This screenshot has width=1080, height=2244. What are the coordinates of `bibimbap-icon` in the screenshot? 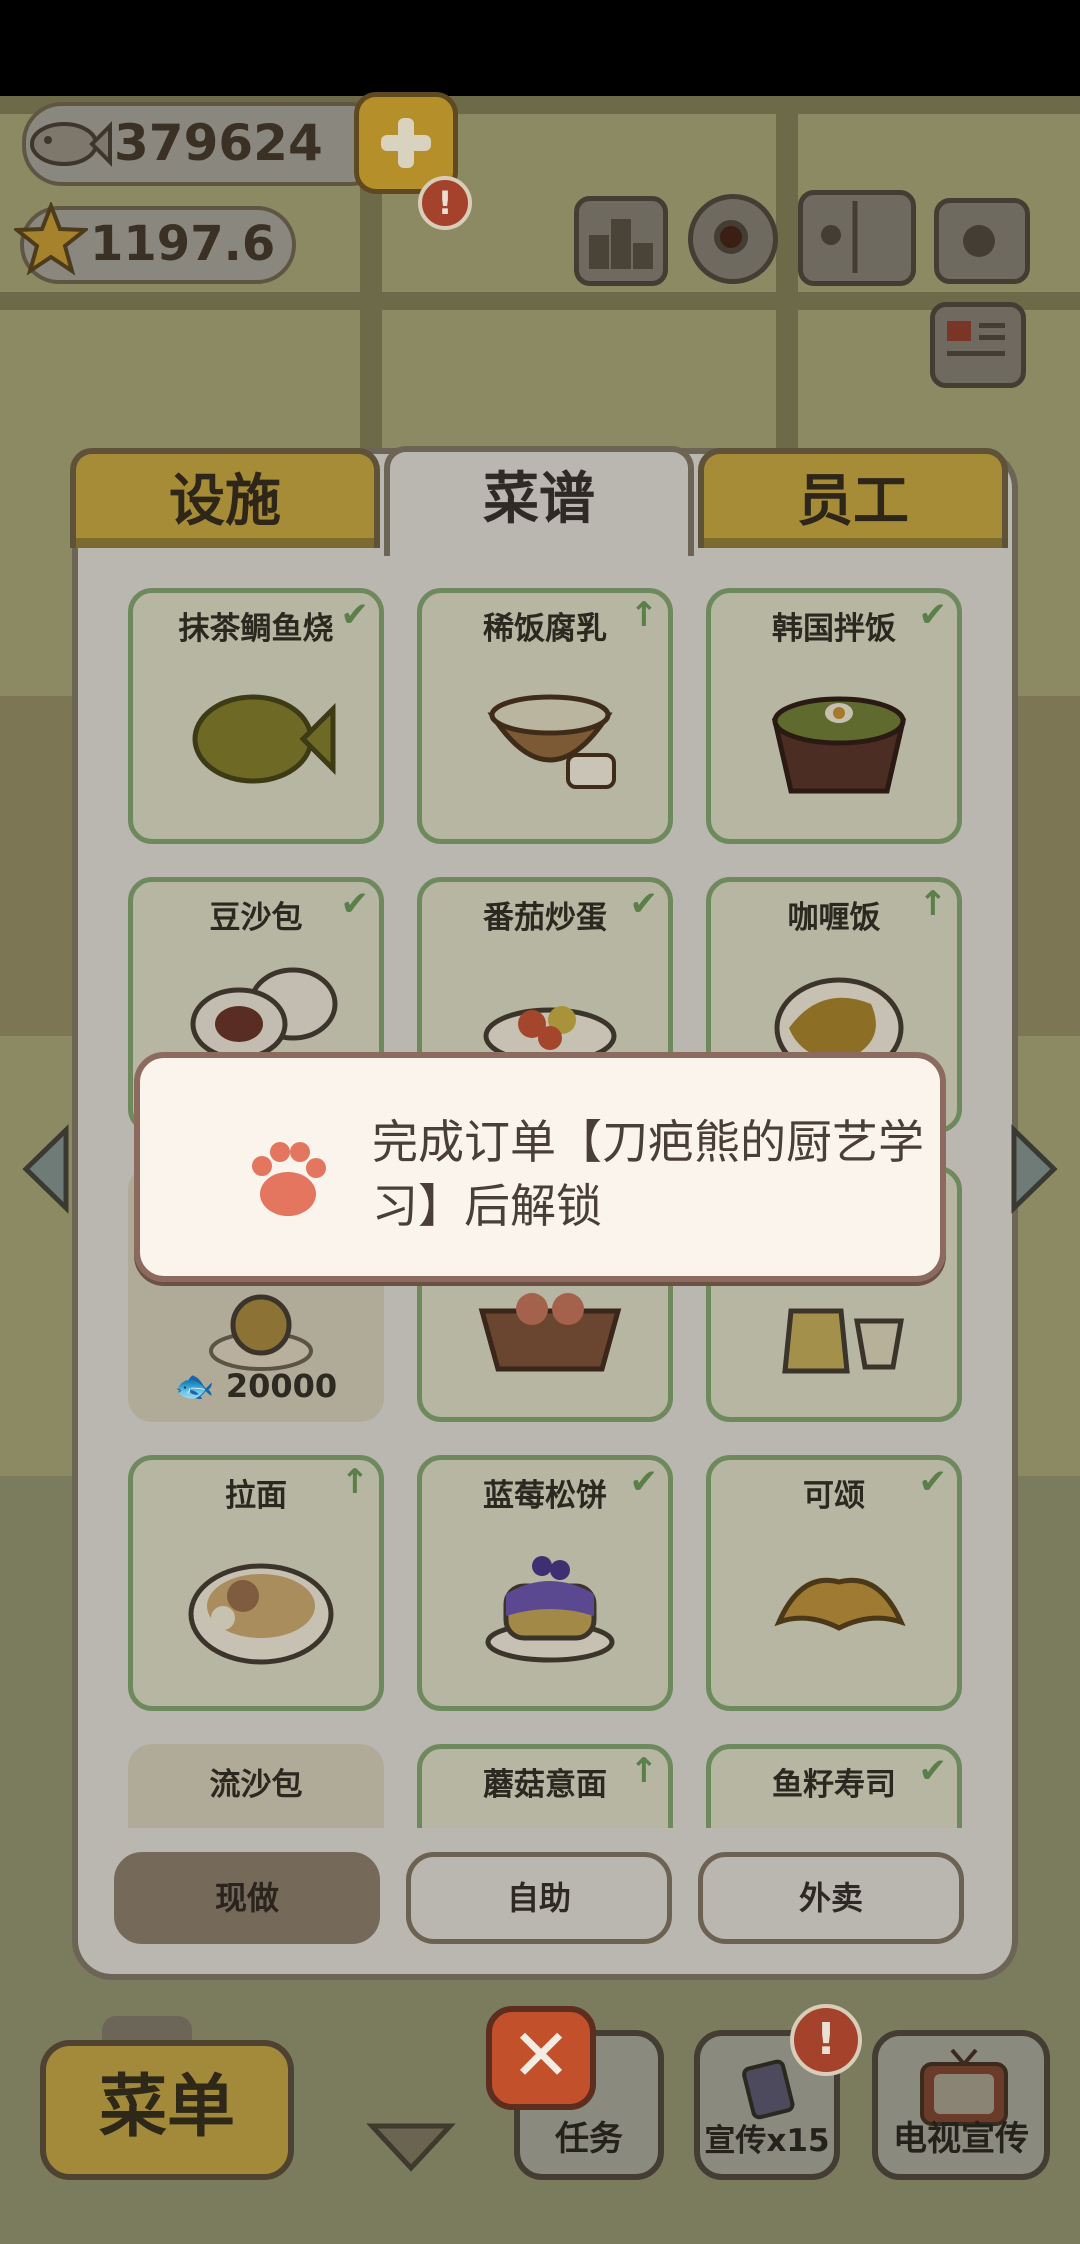 It's located at (839, 745).